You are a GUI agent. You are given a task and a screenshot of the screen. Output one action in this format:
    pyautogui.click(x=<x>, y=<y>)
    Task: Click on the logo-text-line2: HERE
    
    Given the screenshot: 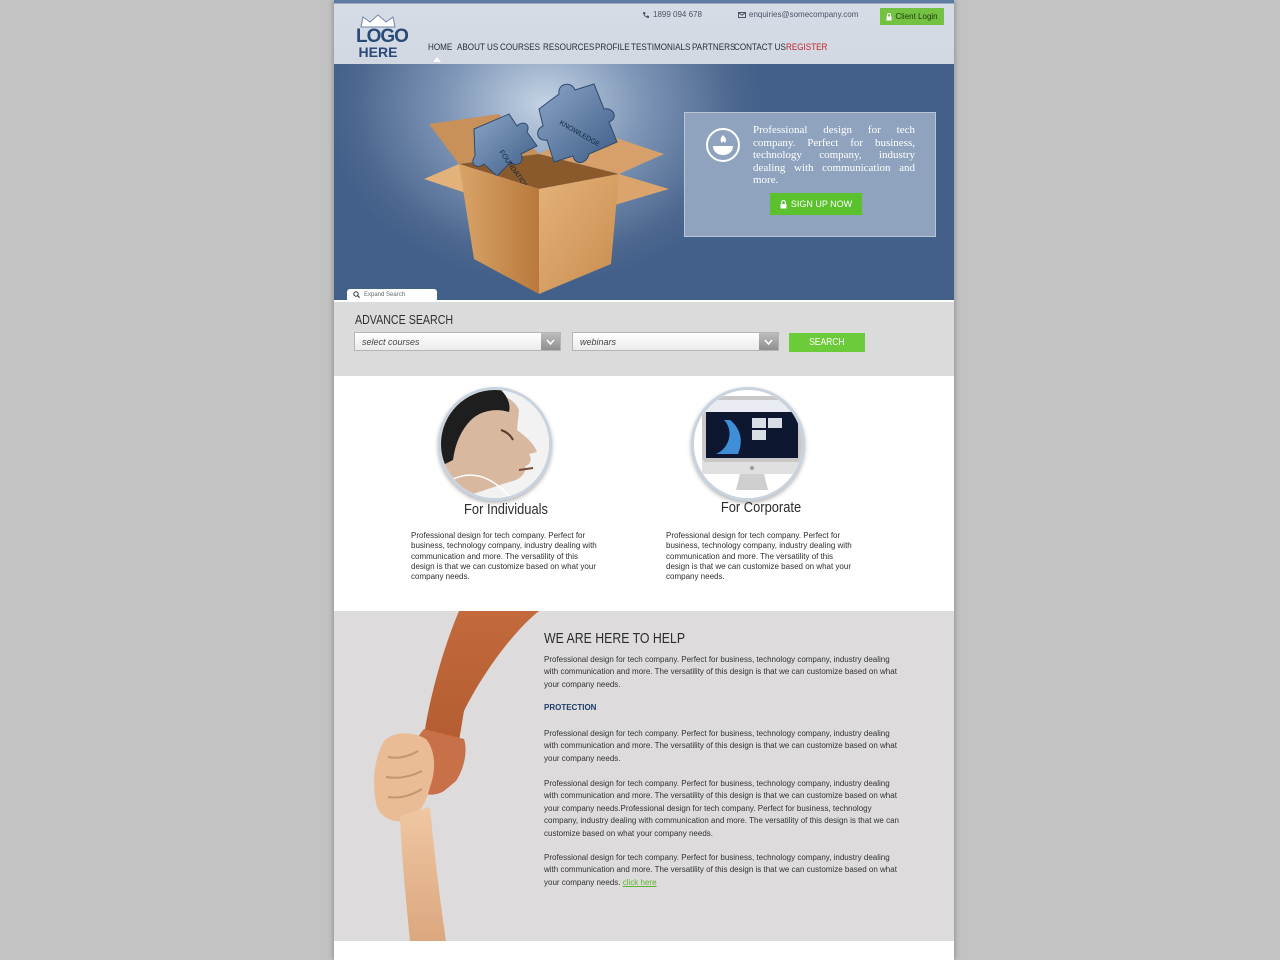 What is the action you would take?
    pyautogui.click(x=378, y=52)
    